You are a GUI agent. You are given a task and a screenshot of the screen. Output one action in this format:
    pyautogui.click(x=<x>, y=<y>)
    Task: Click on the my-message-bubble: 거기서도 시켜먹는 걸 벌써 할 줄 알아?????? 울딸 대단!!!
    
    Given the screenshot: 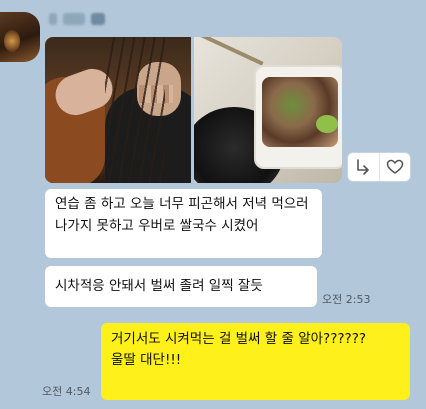 What is the action you would take?
    pyautogui.click(x=255, y=361)
    